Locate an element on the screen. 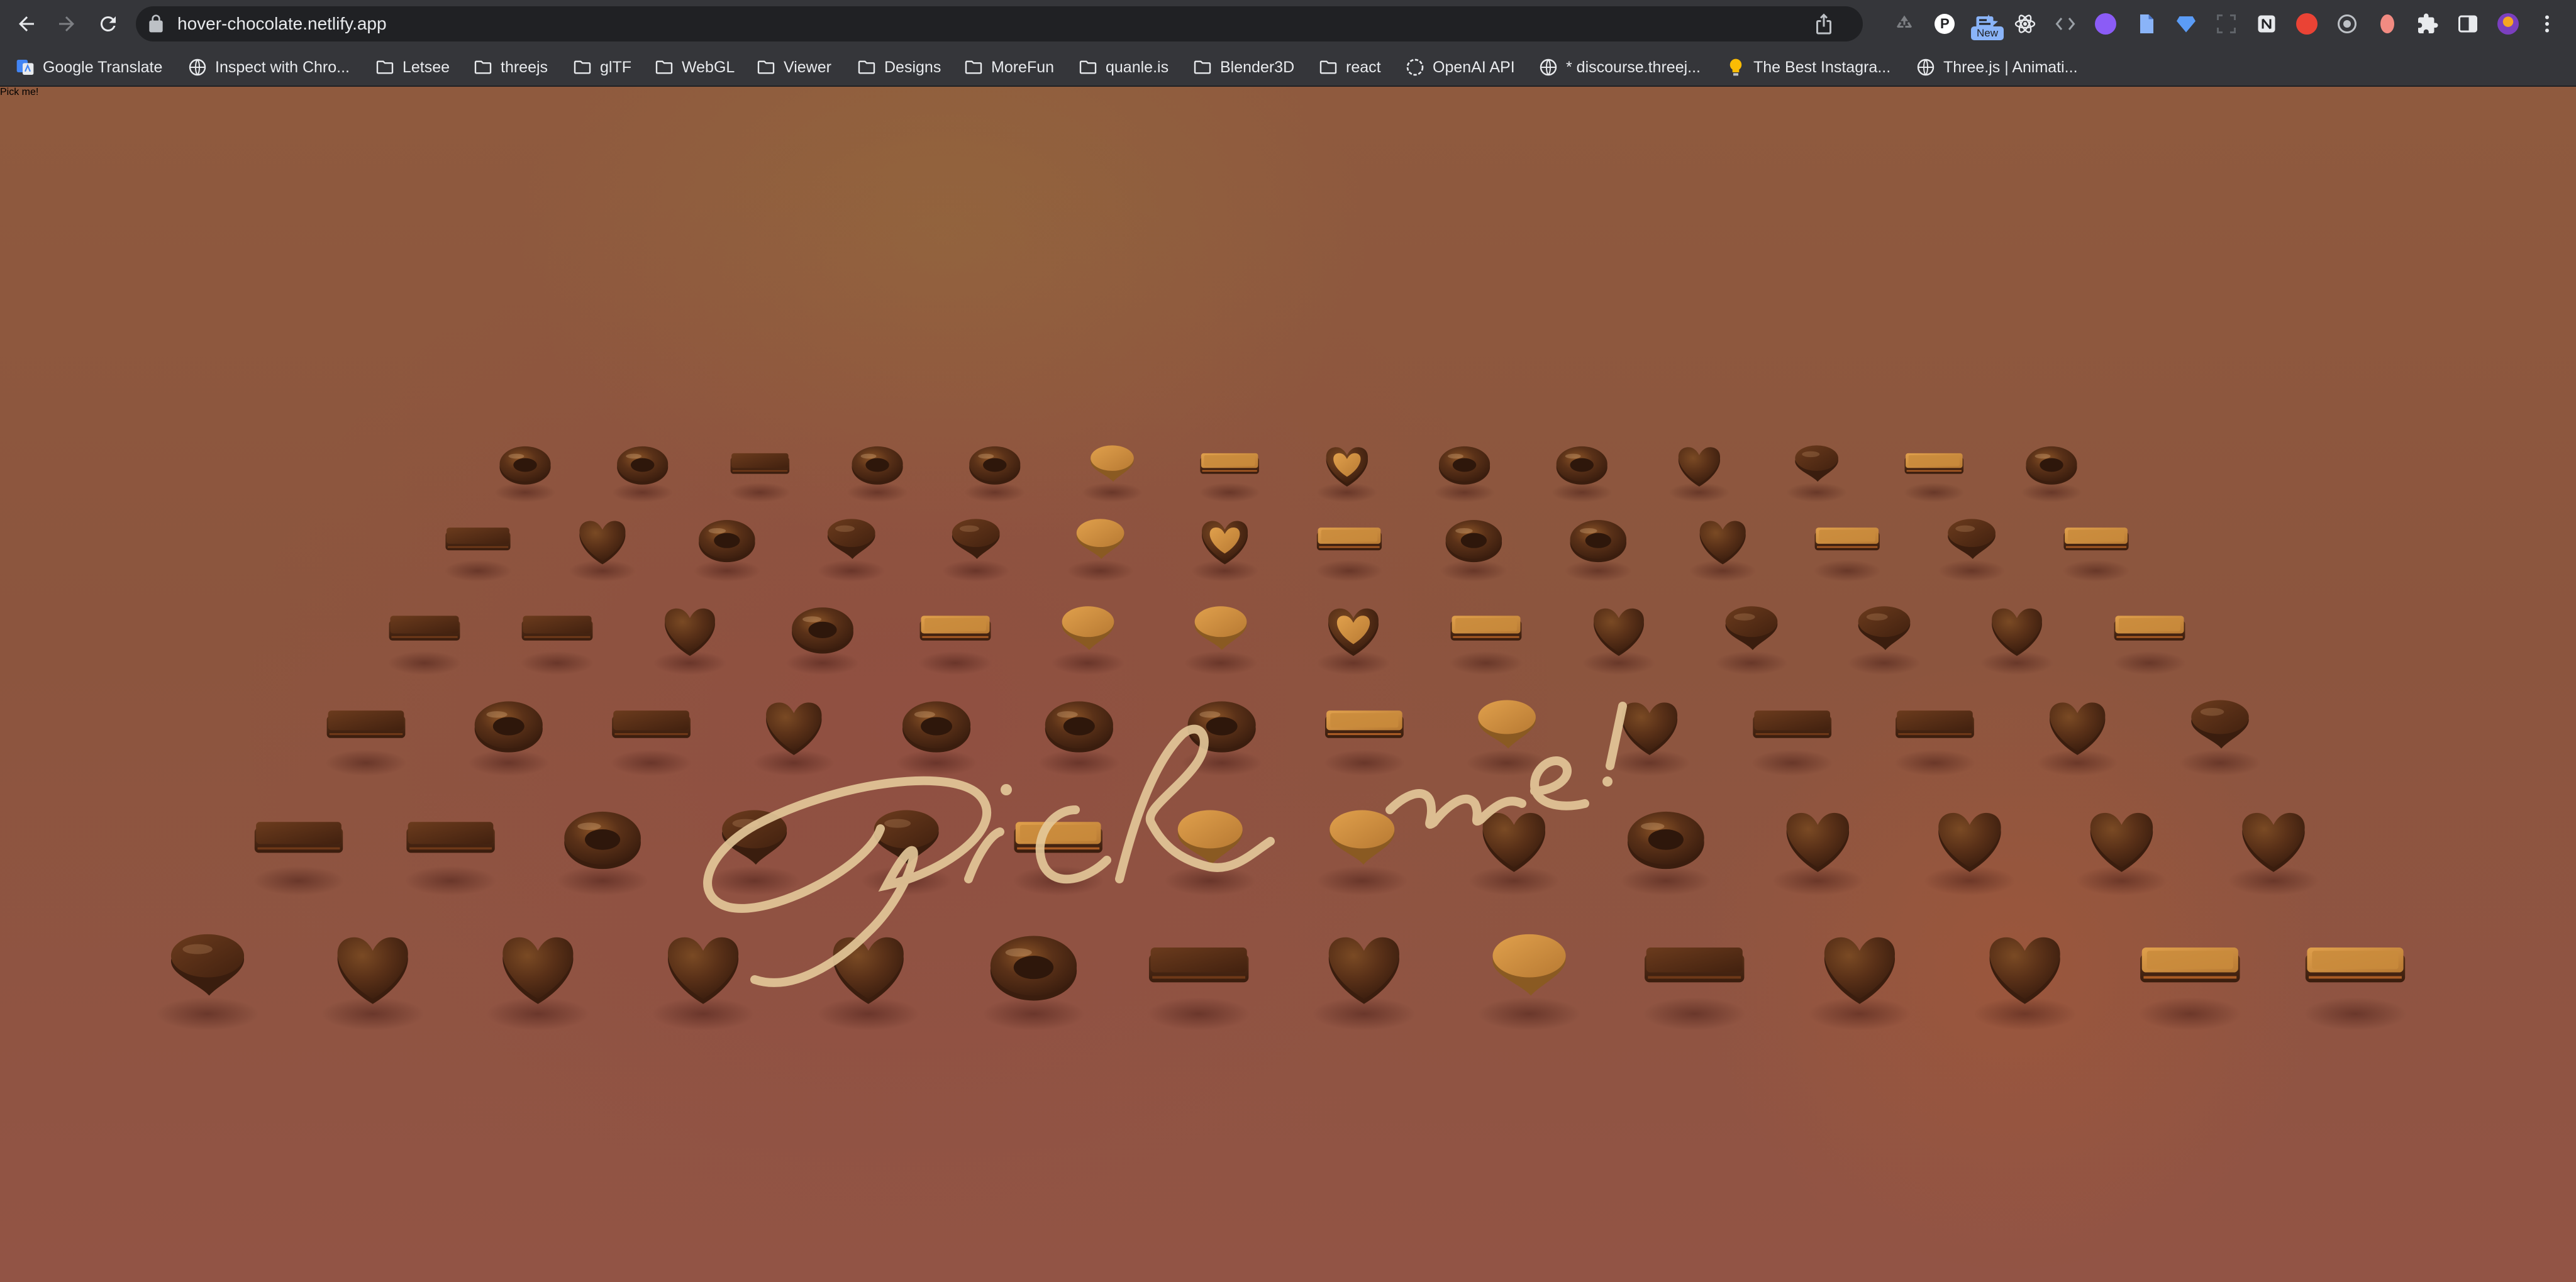  docs-extension-icon is located at coordinates (2145, 23).